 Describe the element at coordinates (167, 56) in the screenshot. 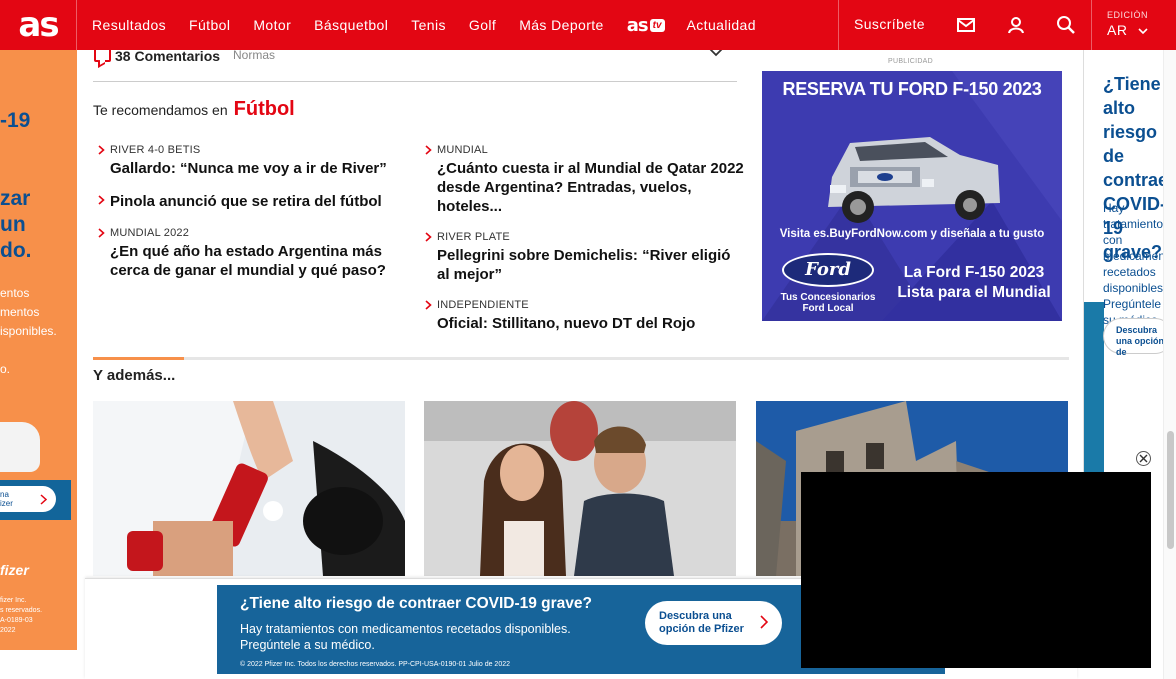

I see `comment-count: 38 Comentarios` at that location.